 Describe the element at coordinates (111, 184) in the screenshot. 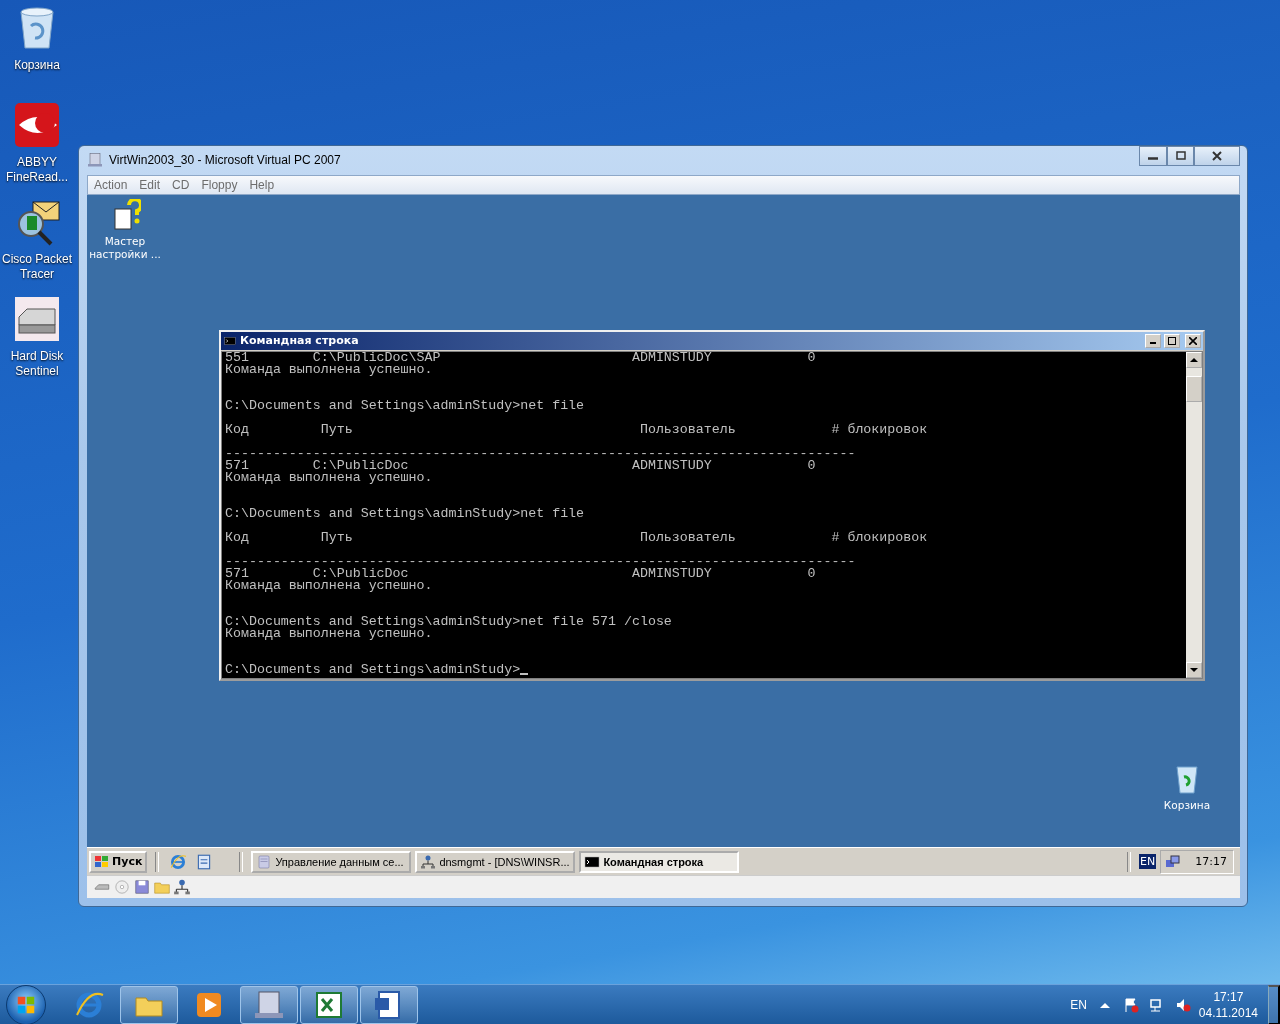

I see `menu-item: Action` at that location.